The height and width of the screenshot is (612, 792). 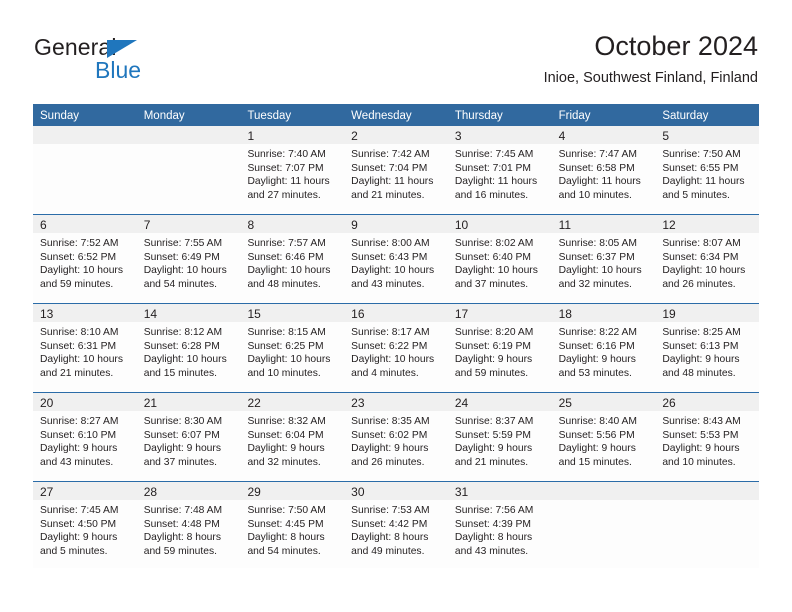 I want to click on sunset-text: Sunset: 6:58 PM, so click(x=596, y=168).